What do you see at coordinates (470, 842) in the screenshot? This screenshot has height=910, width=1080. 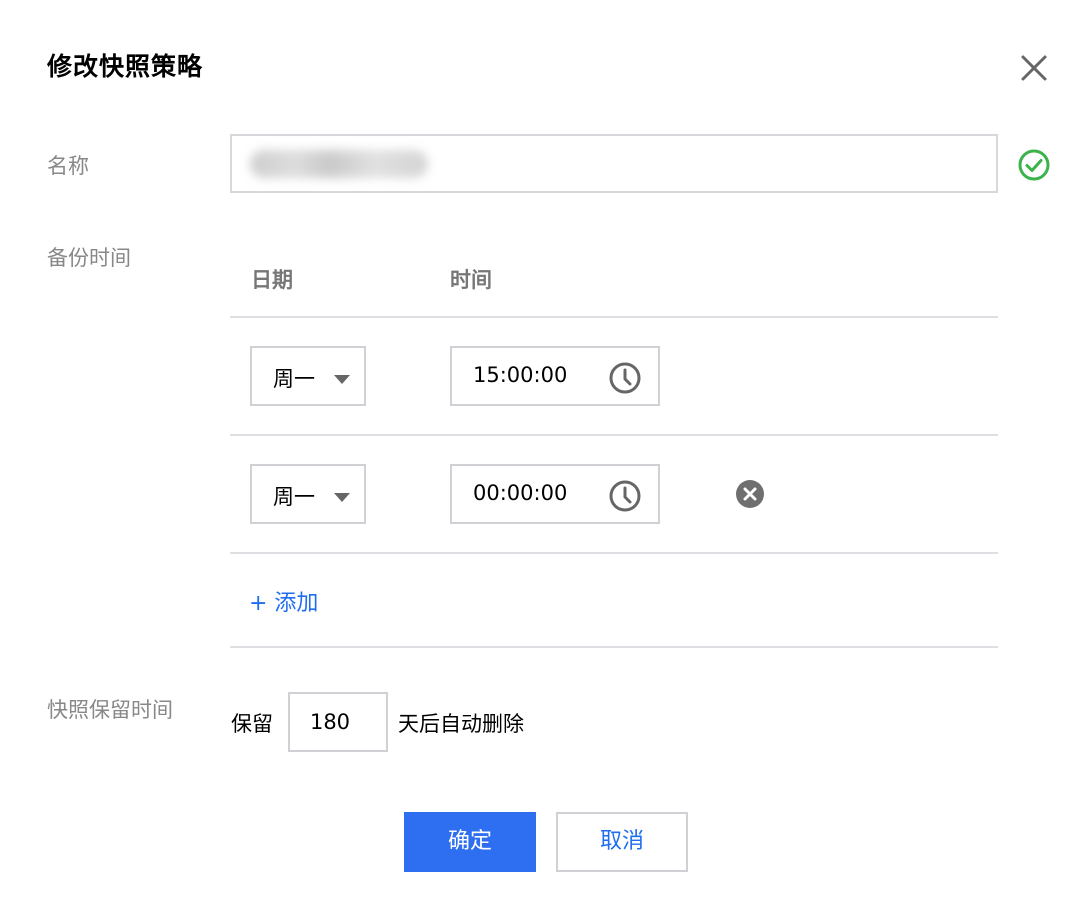 I see `confirm-button: 确定` at bounding box center [470, 842].